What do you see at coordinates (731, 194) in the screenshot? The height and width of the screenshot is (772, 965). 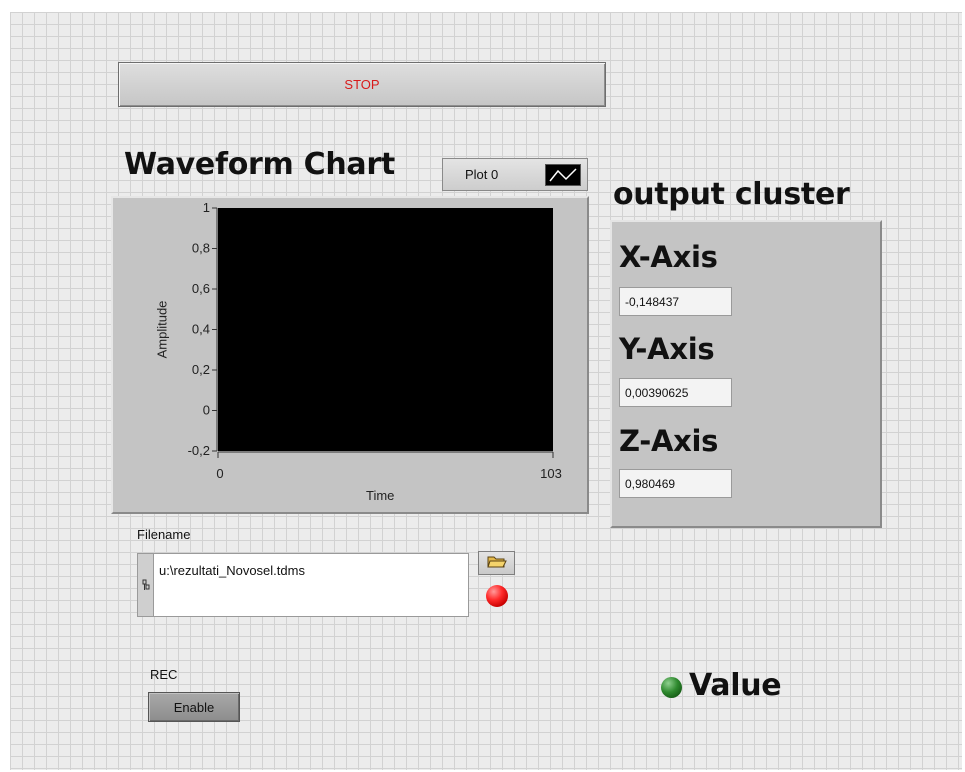 I see `output-cluster-title: output cluster` at bounding box center [731, 194].